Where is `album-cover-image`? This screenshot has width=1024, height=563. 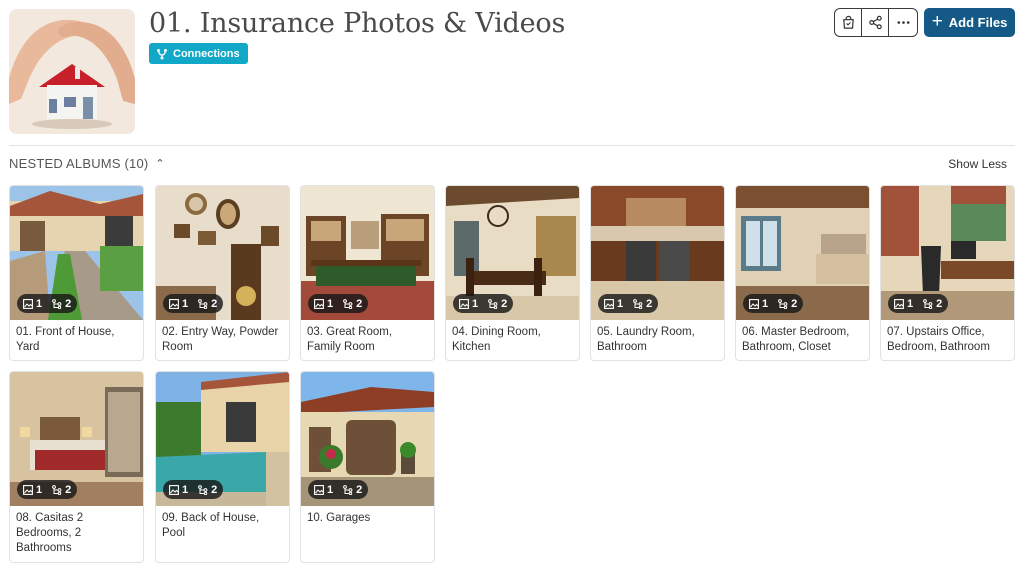
album-cover-image is located at coordinates (72, 71).